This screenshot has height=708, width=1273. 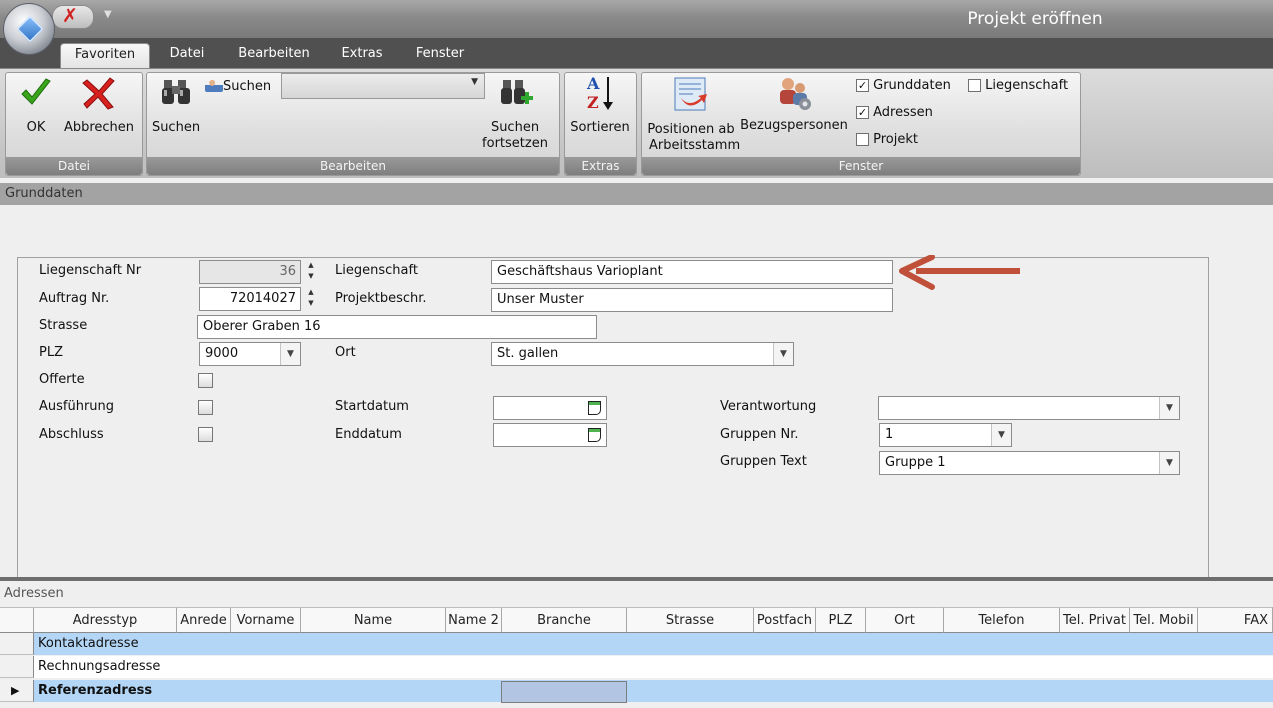 What do you see at coordinates (636, 19) in the screenshot?
I see `title-bar: ✗ ▼ Projekt eröffnen` at bounding box center [636, 19].